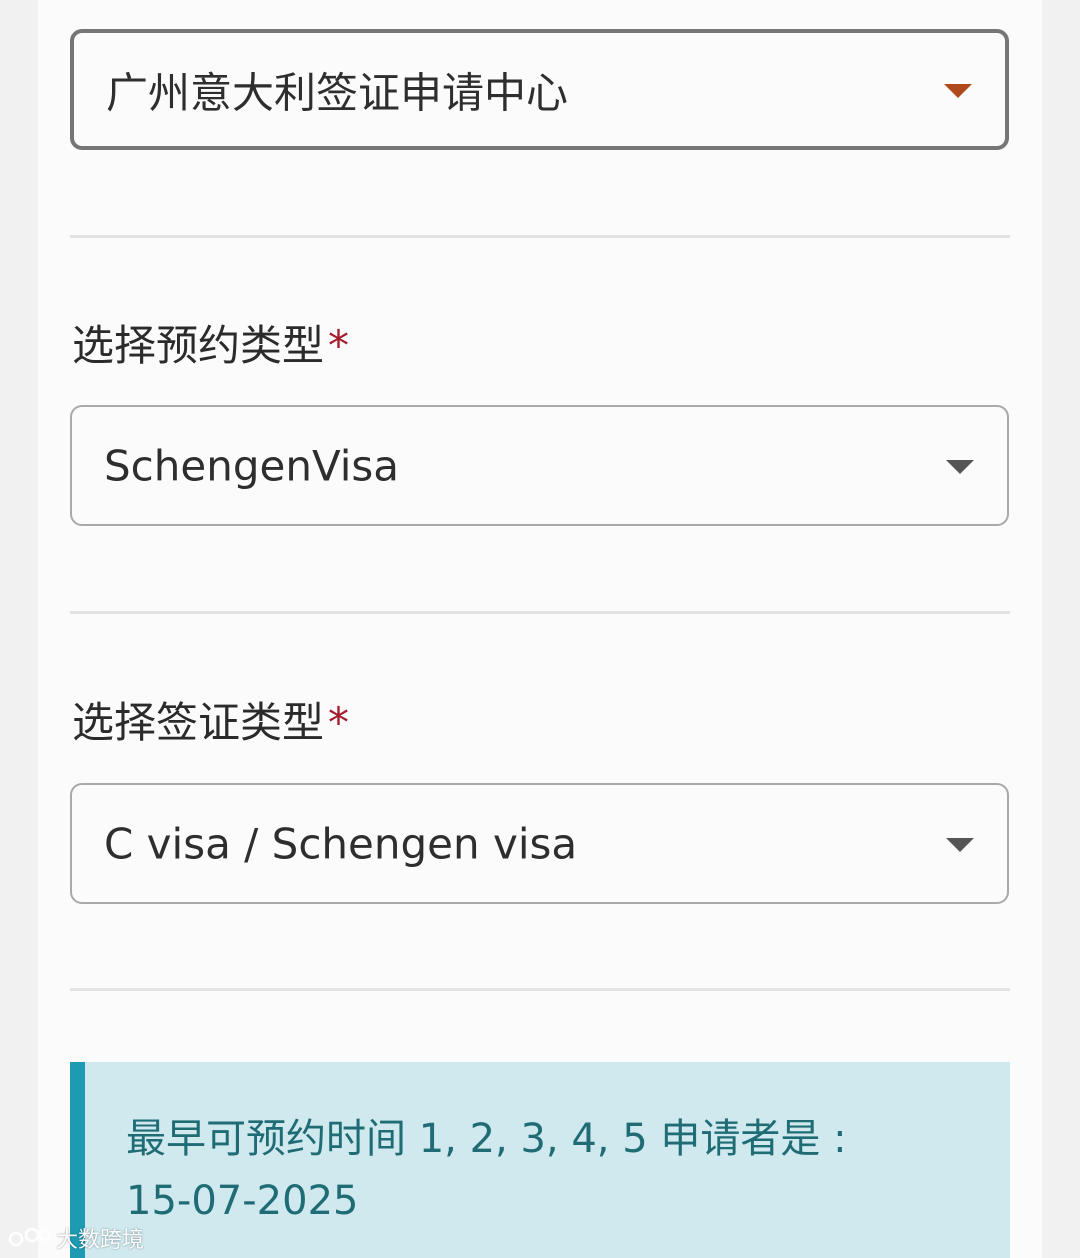  Describe the element at coordinates (337, 92) in the screenshot. I see `visa-center-select-value: 广州意大利签证申请中心` at that location.